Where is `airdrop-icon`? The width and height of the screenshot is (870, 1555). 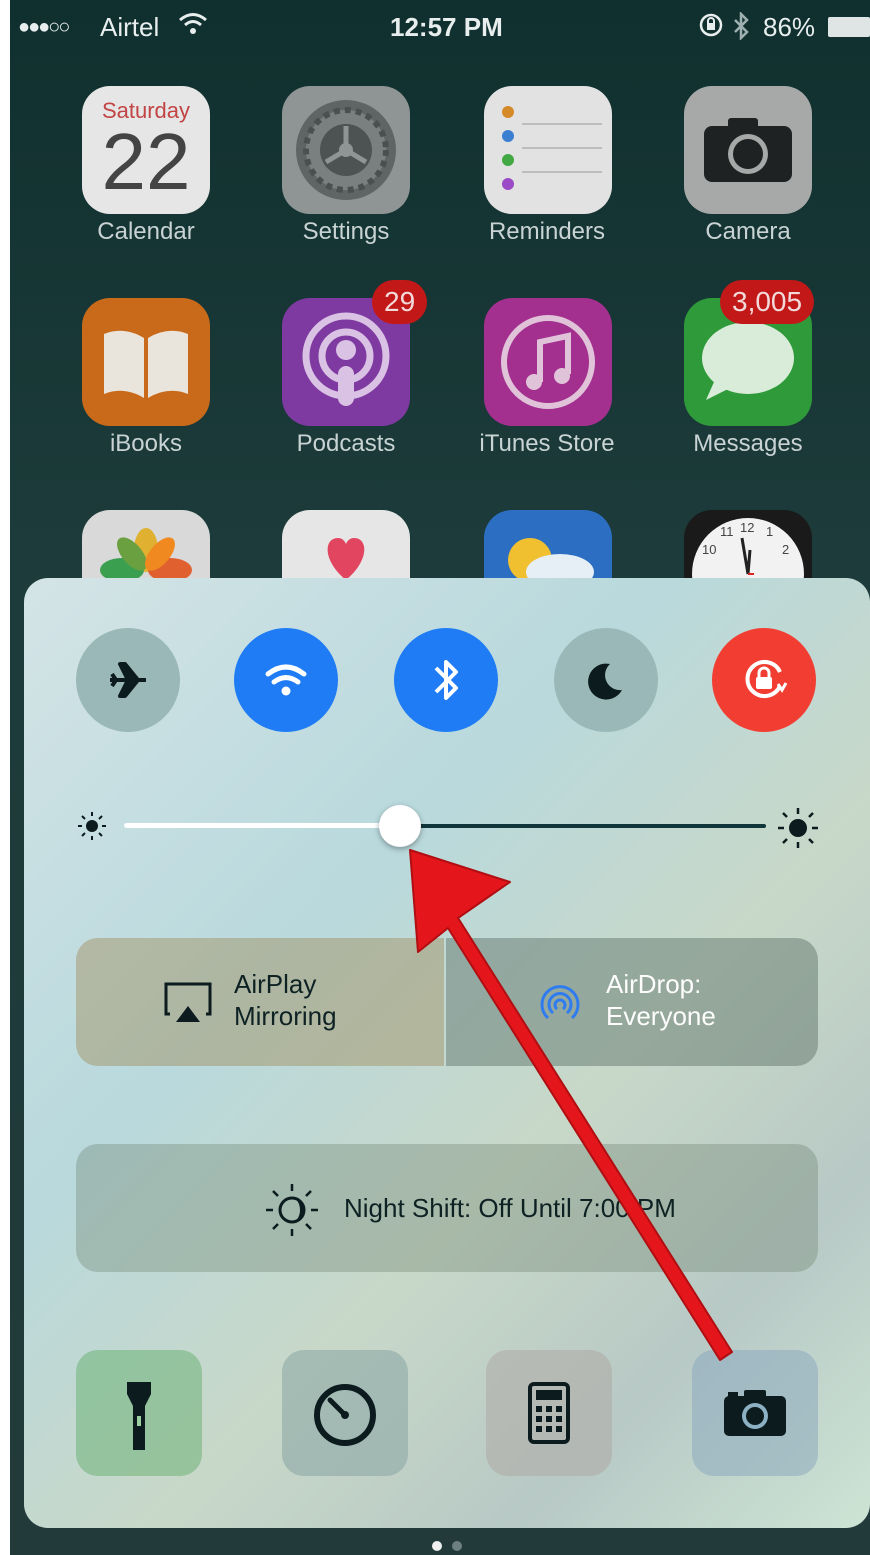 airdrop-icon is located at coordinates (560, 1002).